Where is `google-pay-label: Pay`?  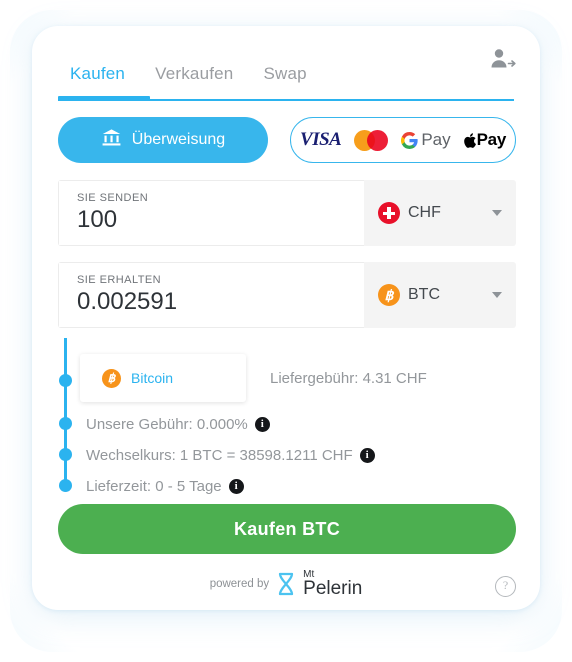 google-pay-label: Pay is located at coordinates (436, 139).